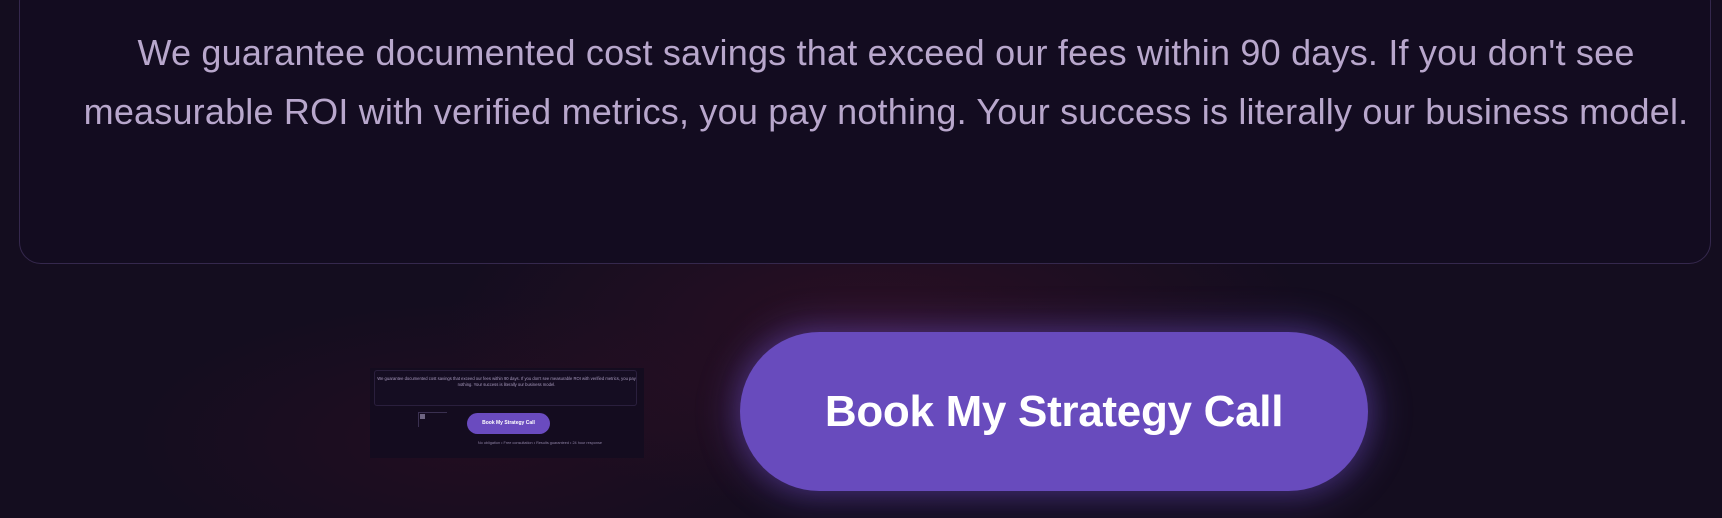  What do you see at coordinates (508, 423) in the screenshot?
I see `thumbnail-book-call-button: Book My Strategy Call` at bounding box center [508, 423].